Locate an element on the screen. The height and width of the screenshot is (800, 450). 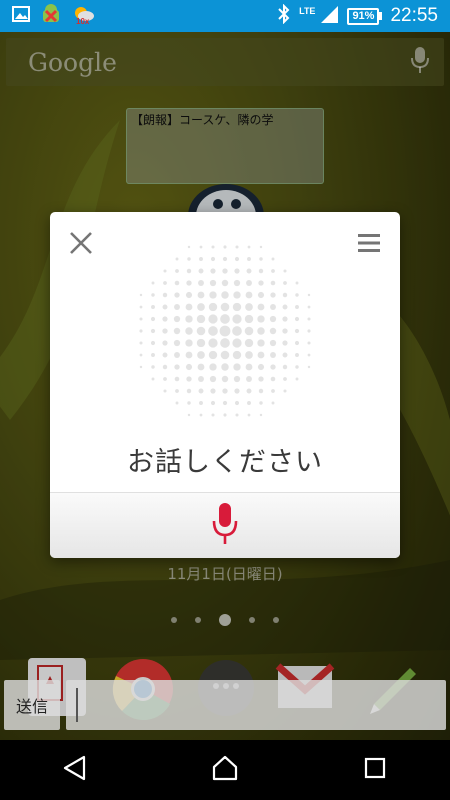
home-button is located at coordinates (225, 770).